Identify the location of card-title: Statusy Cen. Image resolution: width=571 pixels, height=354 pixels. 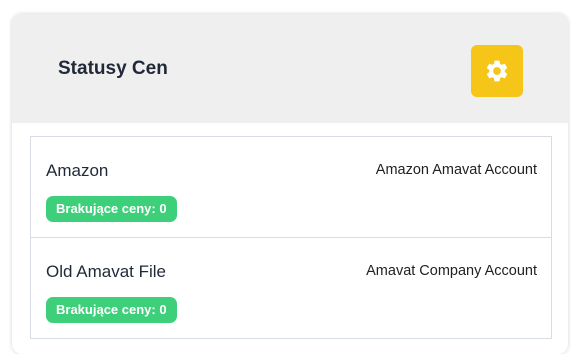
(113, 68).